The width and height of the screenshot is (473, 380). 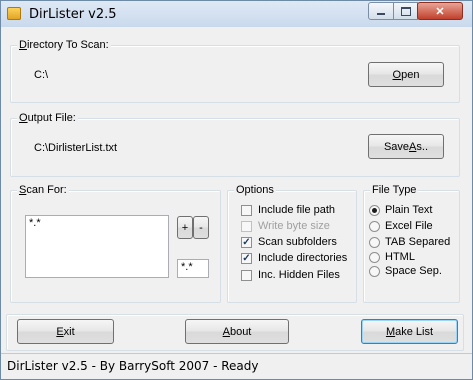 What do you see at coordinates (297, 242) in the screenshot?
I see `checkbox-label: Scan subfolders` at bounding box center [297, 242].